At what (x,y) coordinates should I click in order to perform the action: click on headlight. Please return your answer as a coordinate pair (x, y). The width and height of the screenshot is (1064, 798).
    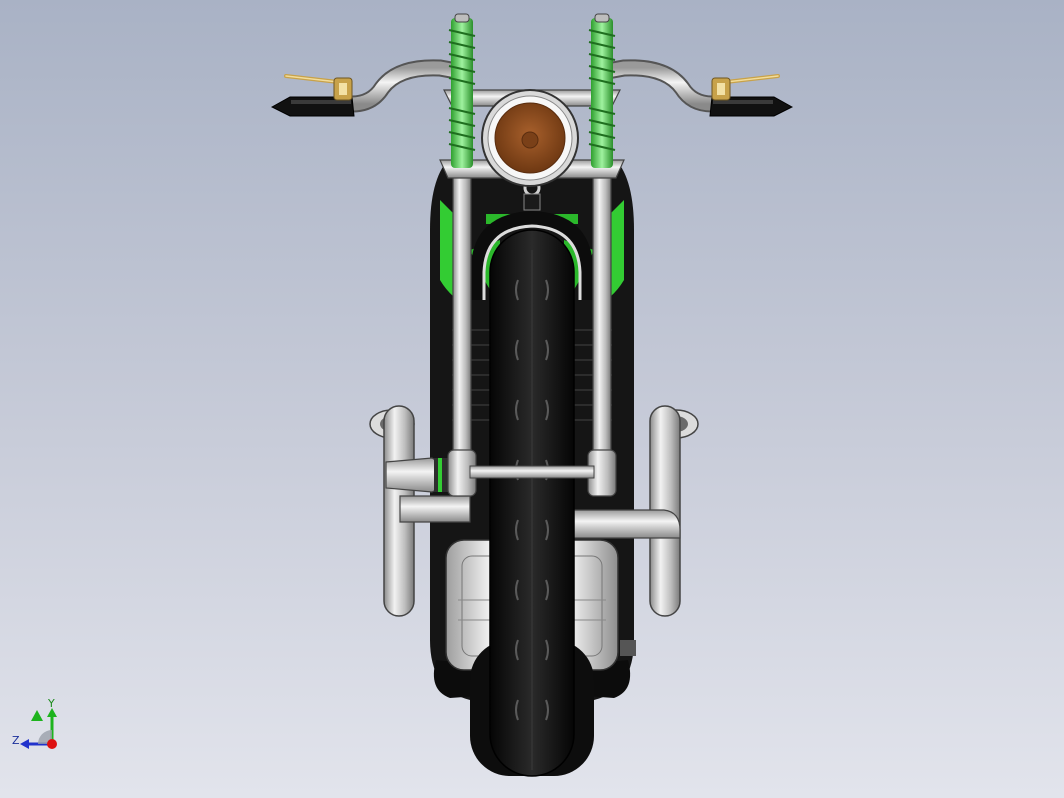
    Looking at the image, I should click on (530, 138).